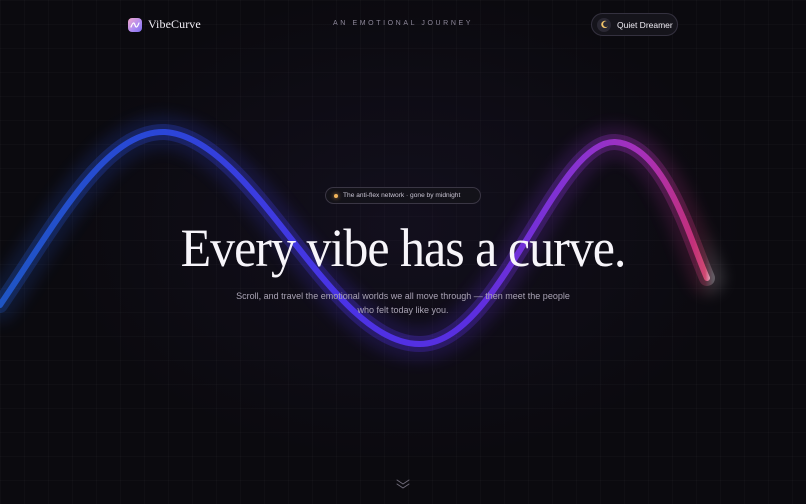  I want to click on tagline-badge: The anti-flex network · gone by midnight, so click(403, 195).